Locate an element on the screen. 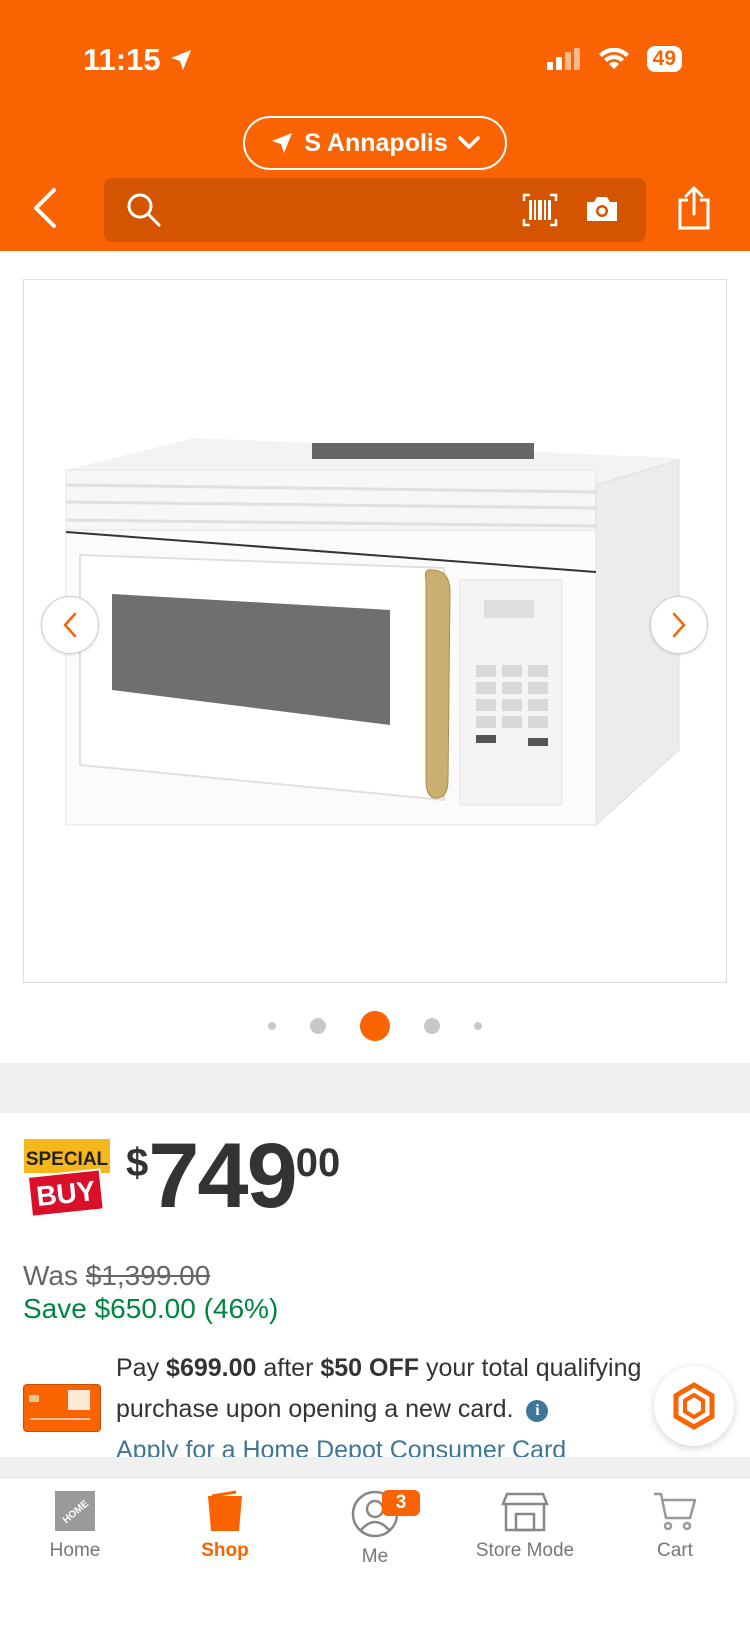  status-indicators: 49 is located at coordinates (614, 59).